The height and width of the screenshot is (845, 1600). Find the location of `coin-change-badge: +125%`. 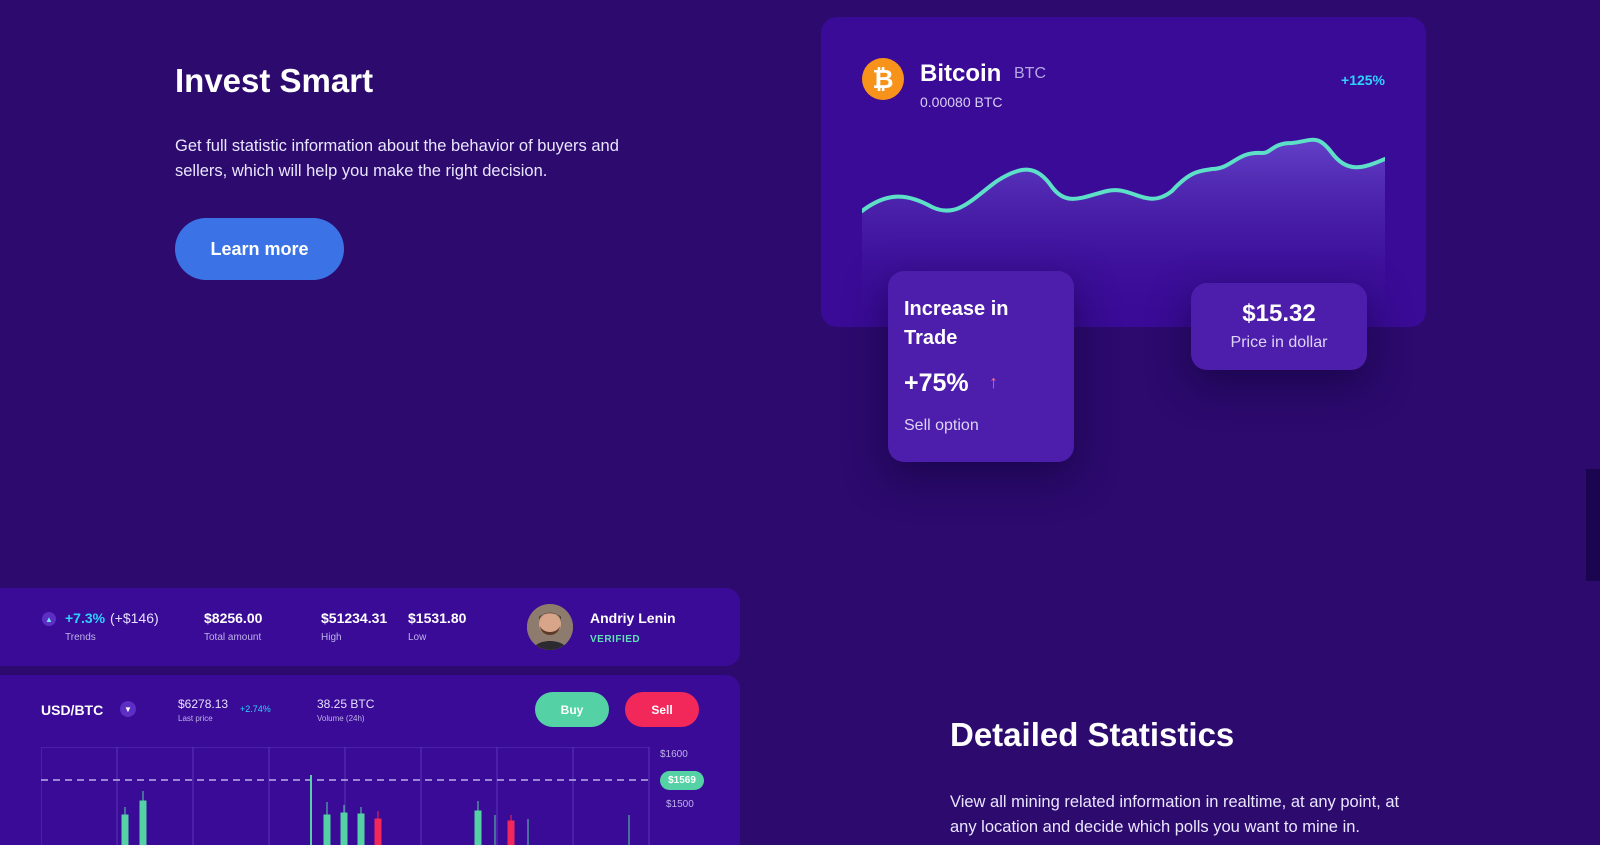

coin-change-badge: +125% is located at coordinates (1363, 80).